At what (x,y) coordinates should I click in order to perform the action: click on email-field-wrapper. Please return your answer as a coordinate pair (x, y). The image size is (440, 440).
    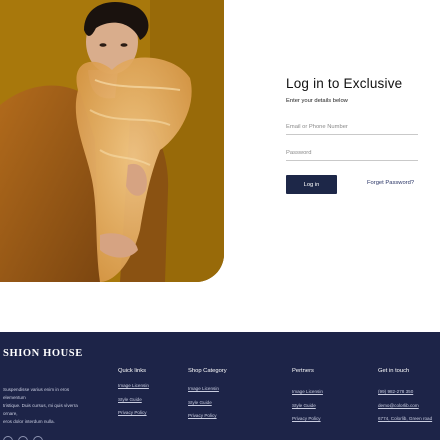
    Looking at the image, I should click on (352, 129).